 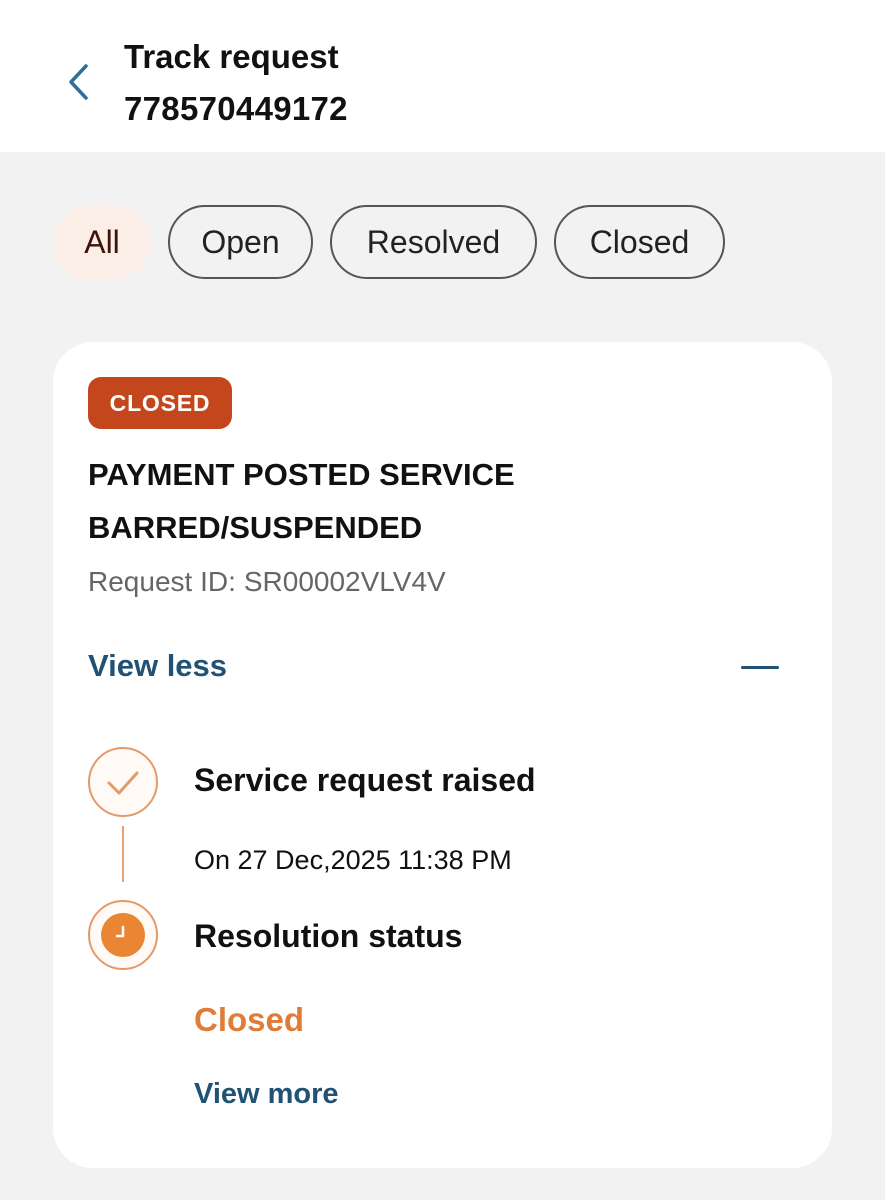 What do you see at coordinates (301, 501) in the screenshot?
I see `request-title: PAYMENT POSTED SERVICE BARRED/SUSPENDED` at bounding box center [301, 501].